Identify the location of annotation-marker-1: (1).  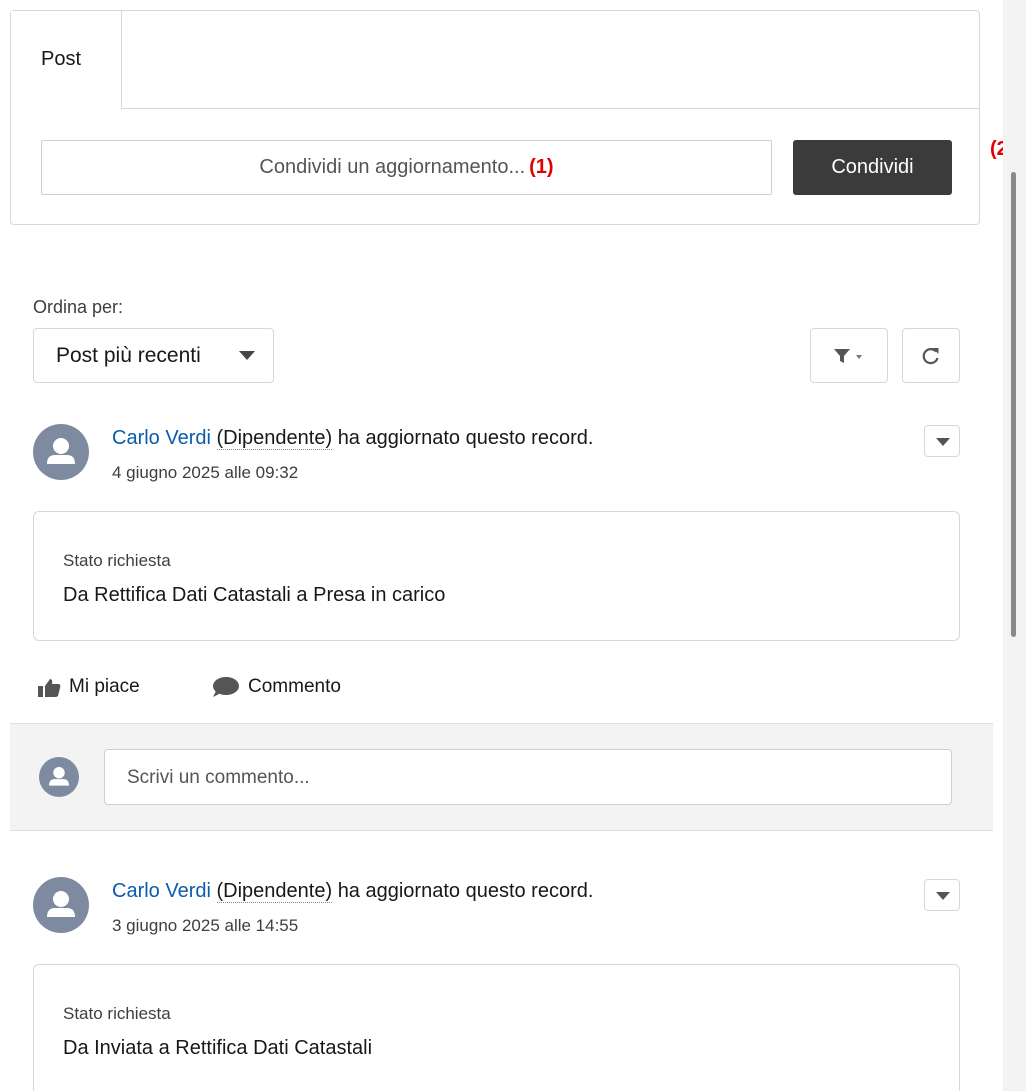
(541, 167).